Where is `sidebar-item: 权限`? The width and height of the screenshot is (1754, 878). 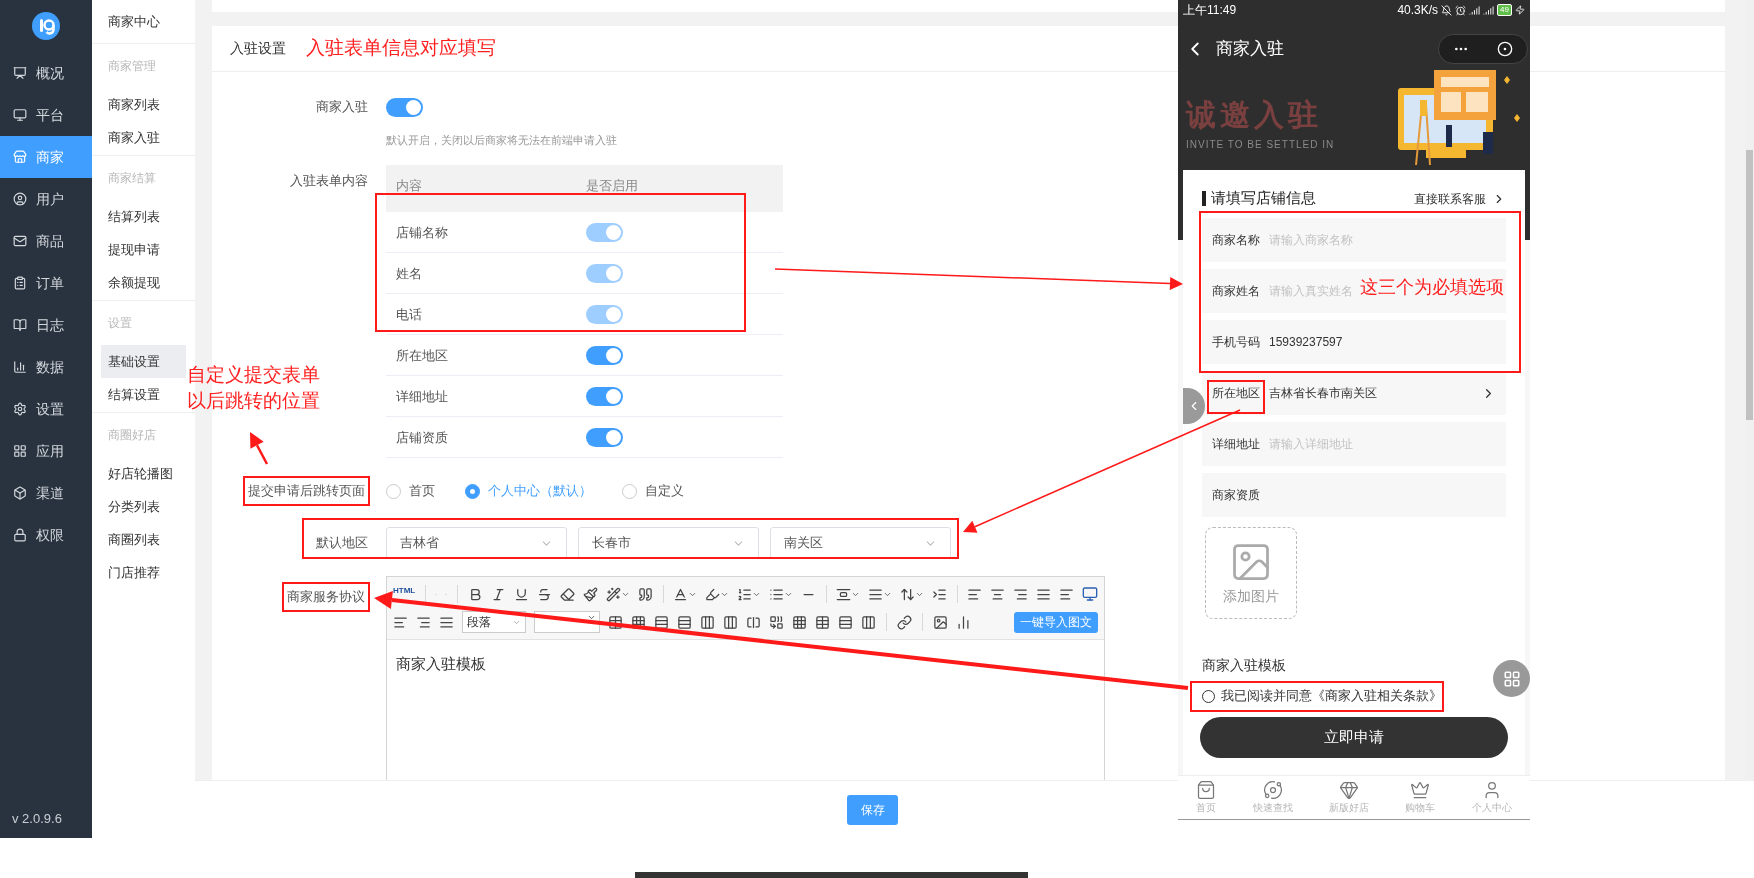
sidebar-item: 权限 is located at coordinates (46, 535).